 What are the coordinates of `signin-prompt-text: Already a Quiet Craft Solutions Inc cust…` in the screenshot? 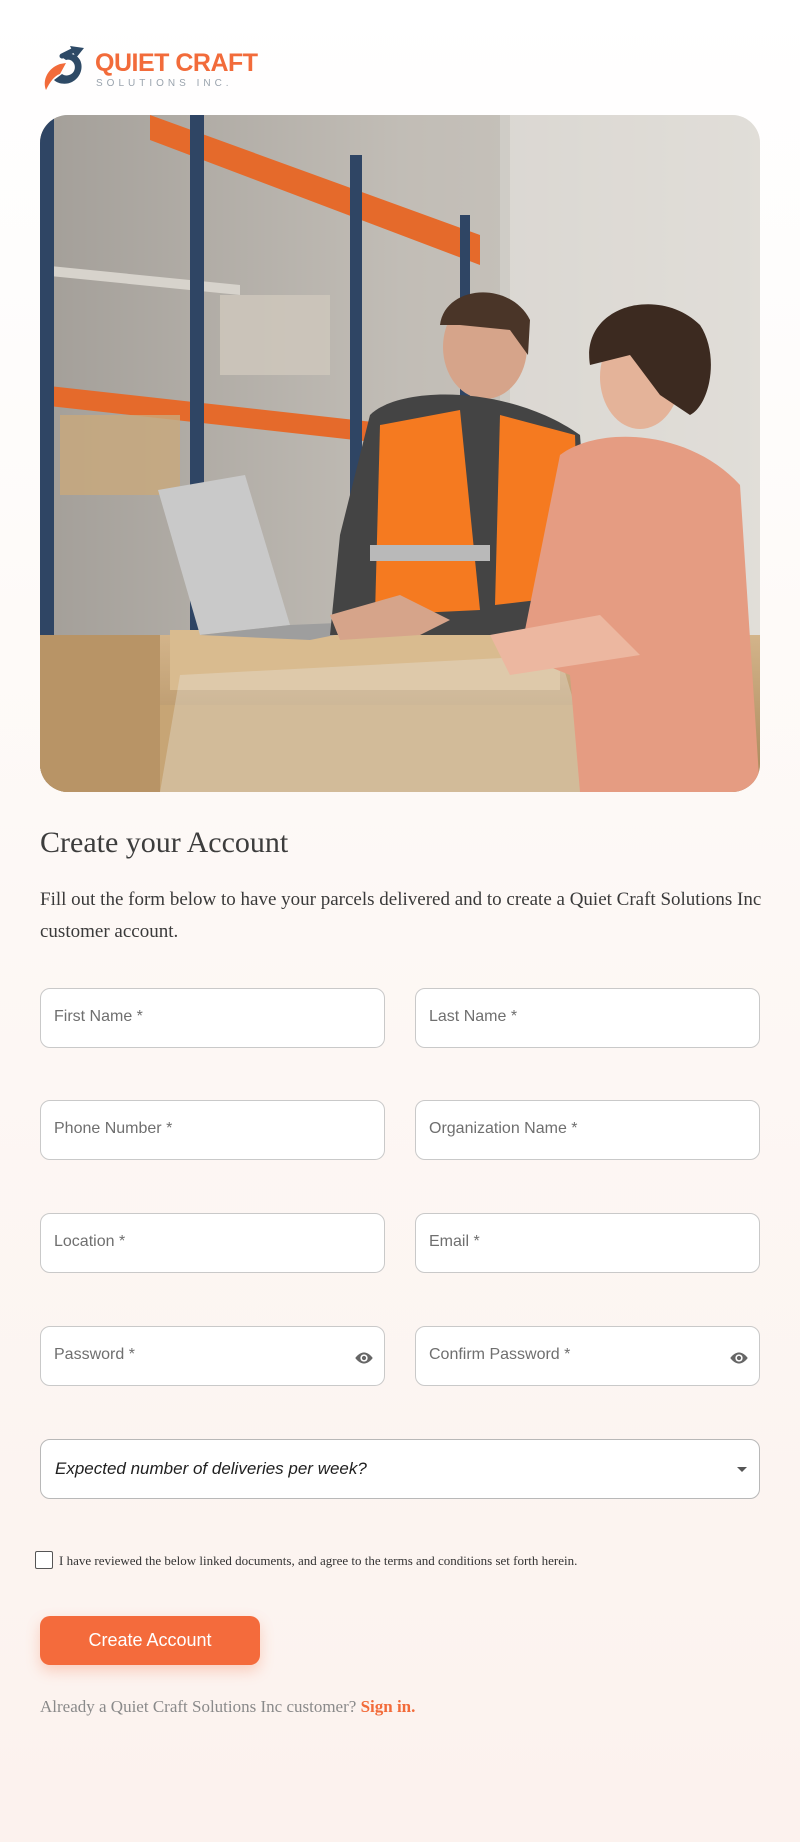 It's located at (198, 1706).